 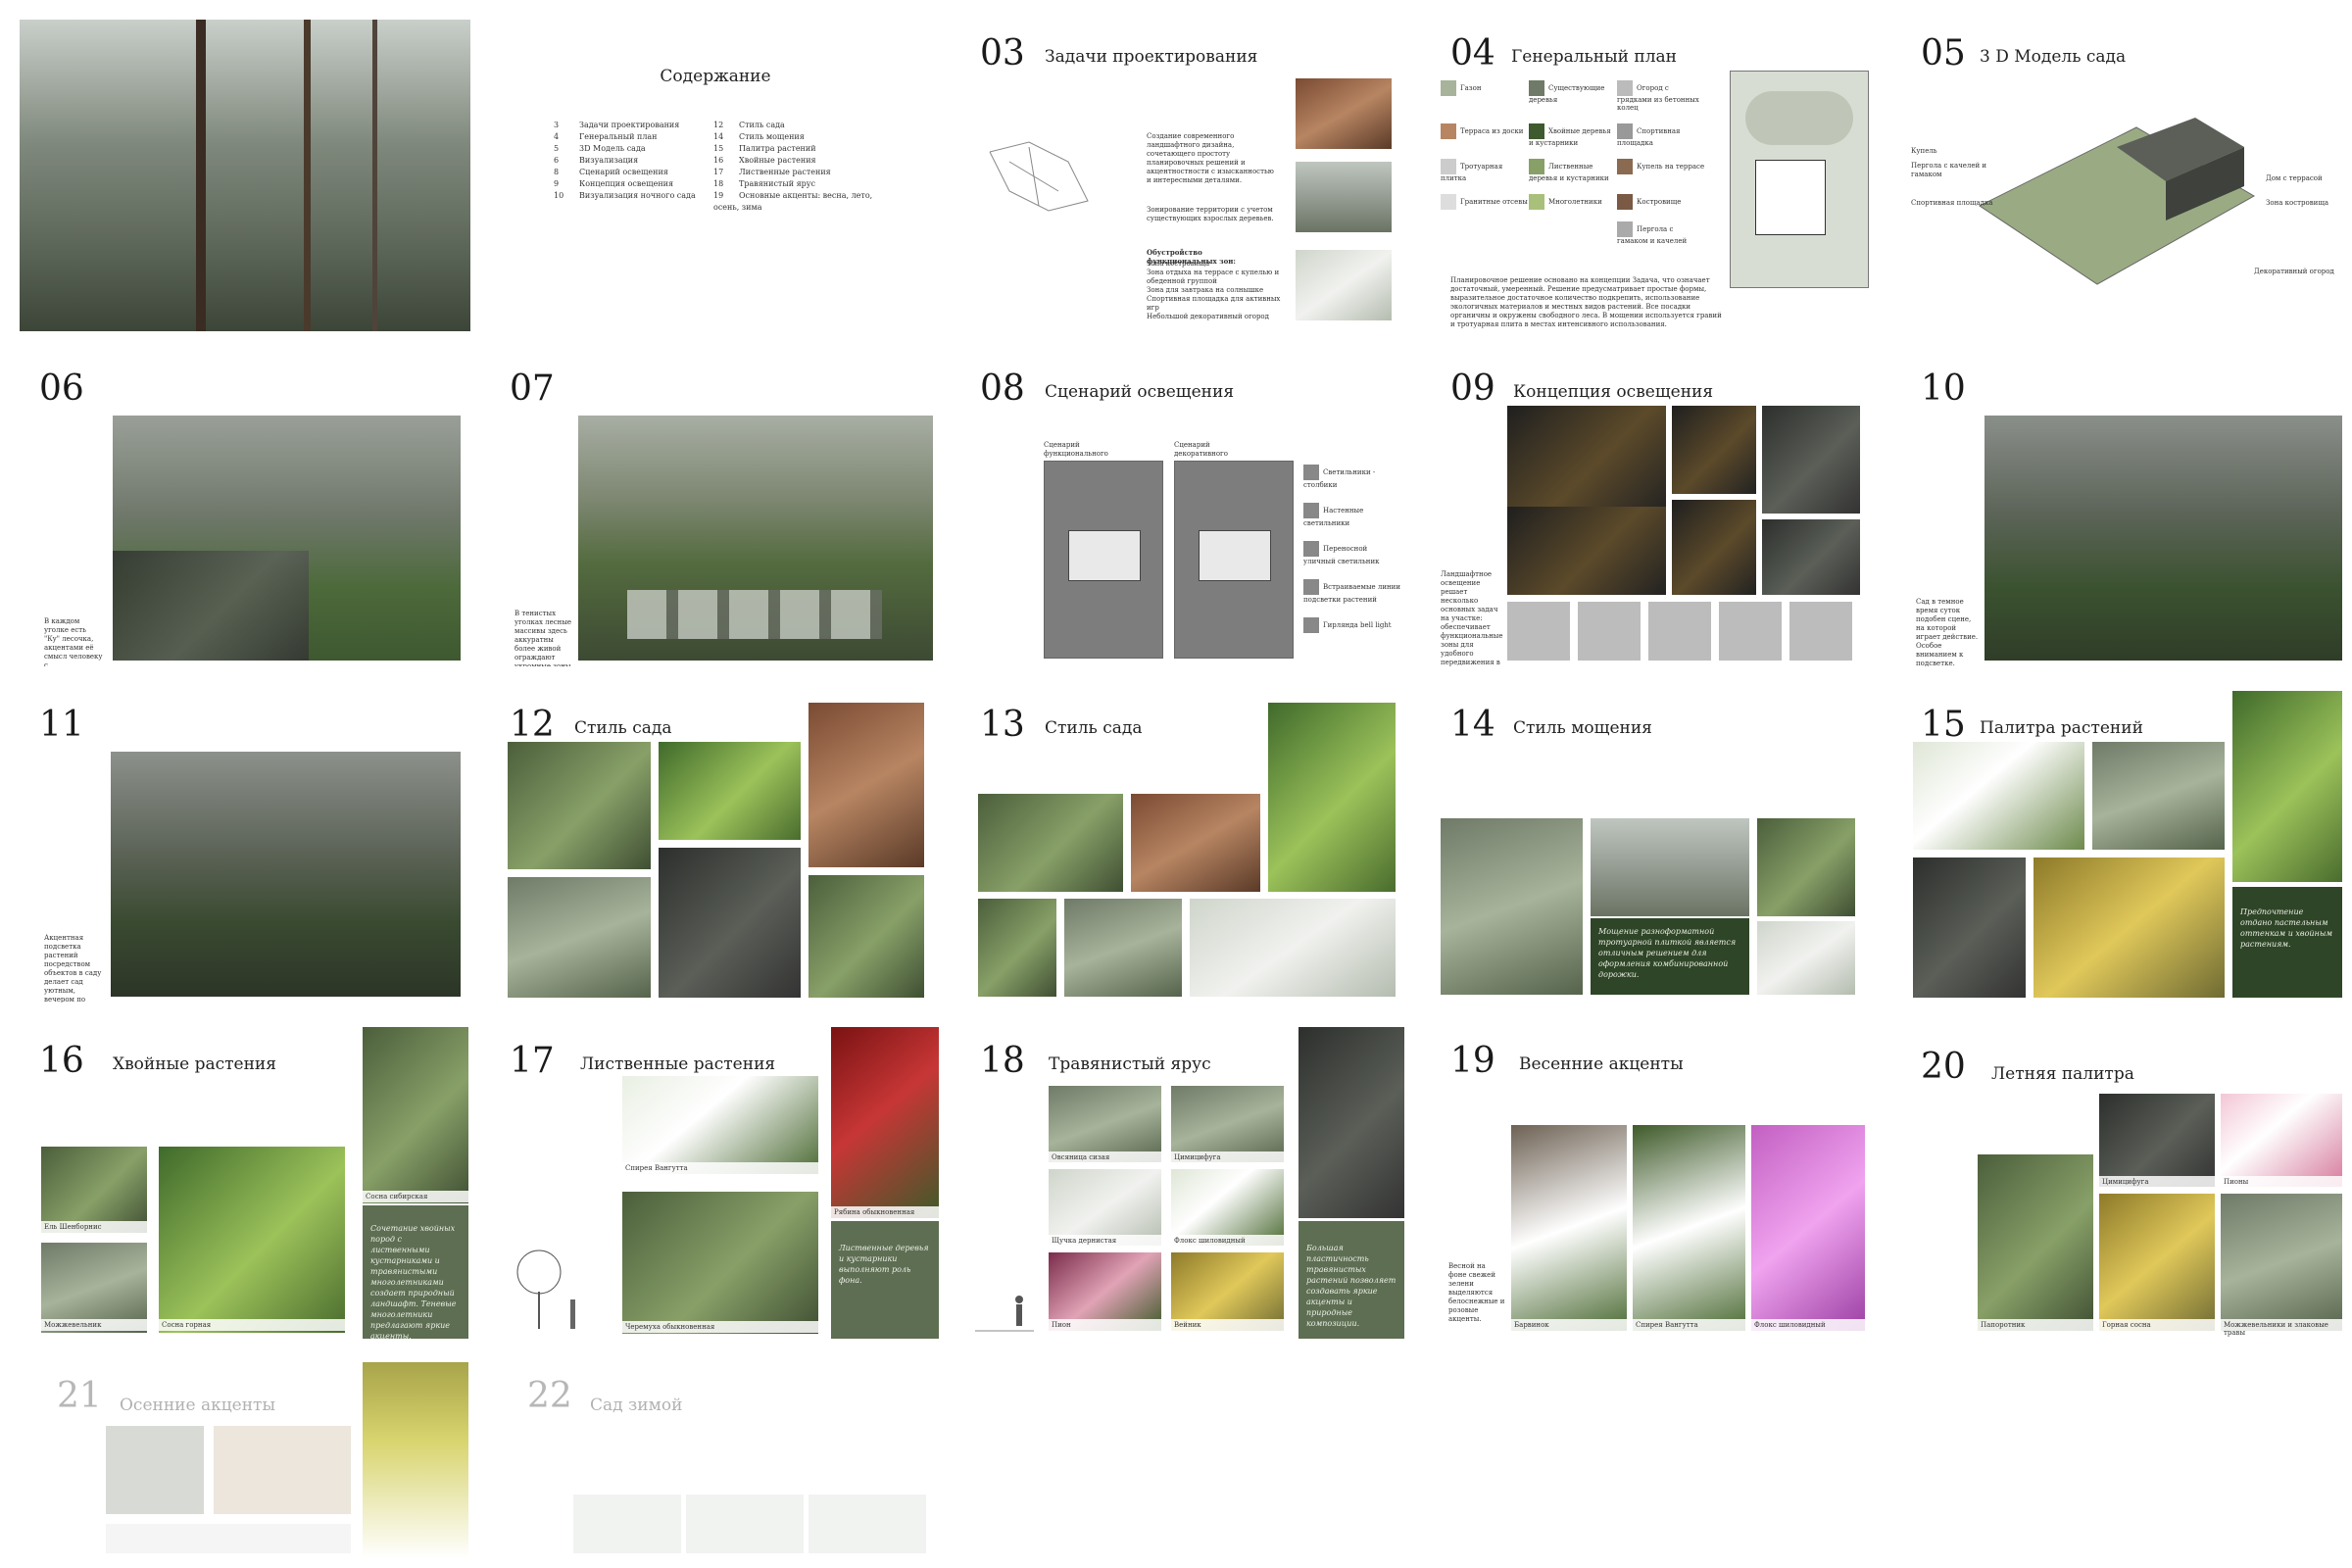 I want to click on toc-item: 6 Визуализация, so click(x=625, y=161).